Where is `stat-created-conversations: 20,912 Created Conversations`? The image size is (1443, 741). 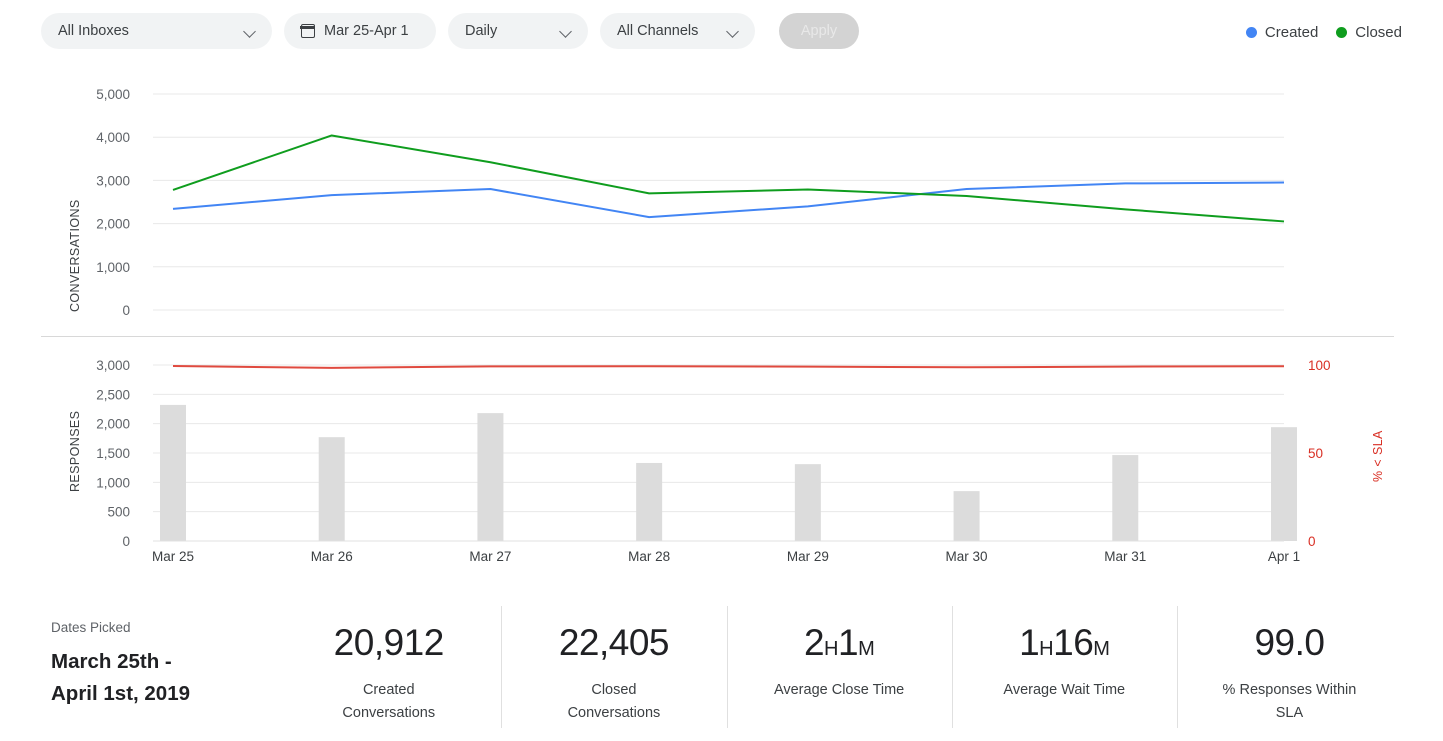
stat-created-conversations: 20,912 Created Conversations is located at coordinates (388, 663).